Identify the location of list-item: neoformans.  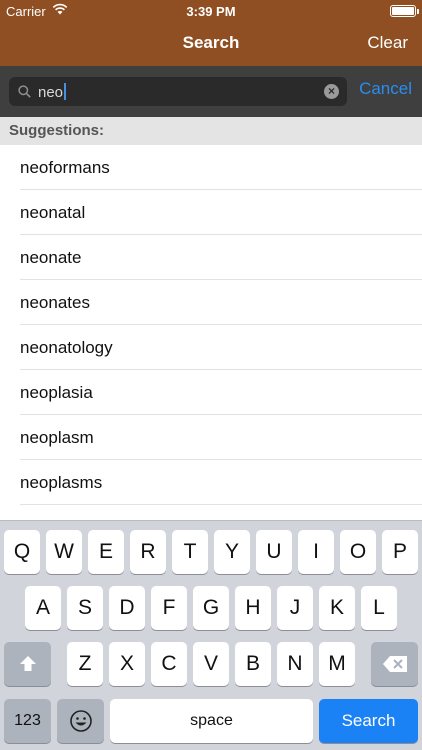
(211, 167).